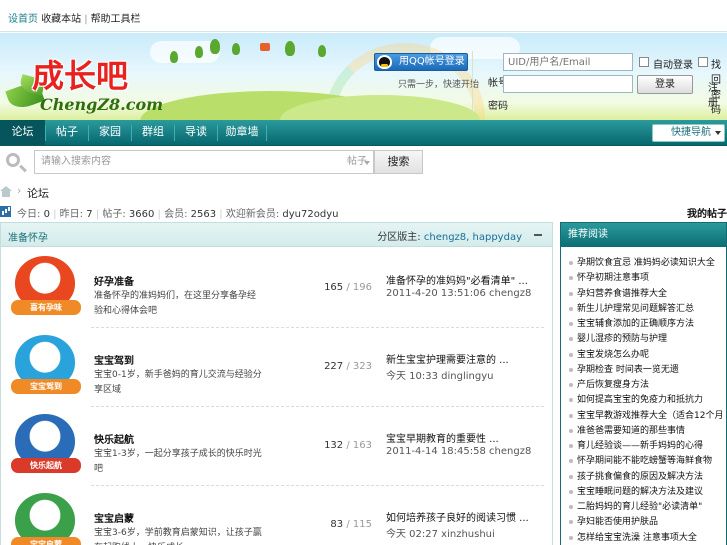 The width and height of the screenshot is (727, 545). Describe the element at coordinates (22, 132) in the screenshot. I see `nav-forum: 论坛` at that location.